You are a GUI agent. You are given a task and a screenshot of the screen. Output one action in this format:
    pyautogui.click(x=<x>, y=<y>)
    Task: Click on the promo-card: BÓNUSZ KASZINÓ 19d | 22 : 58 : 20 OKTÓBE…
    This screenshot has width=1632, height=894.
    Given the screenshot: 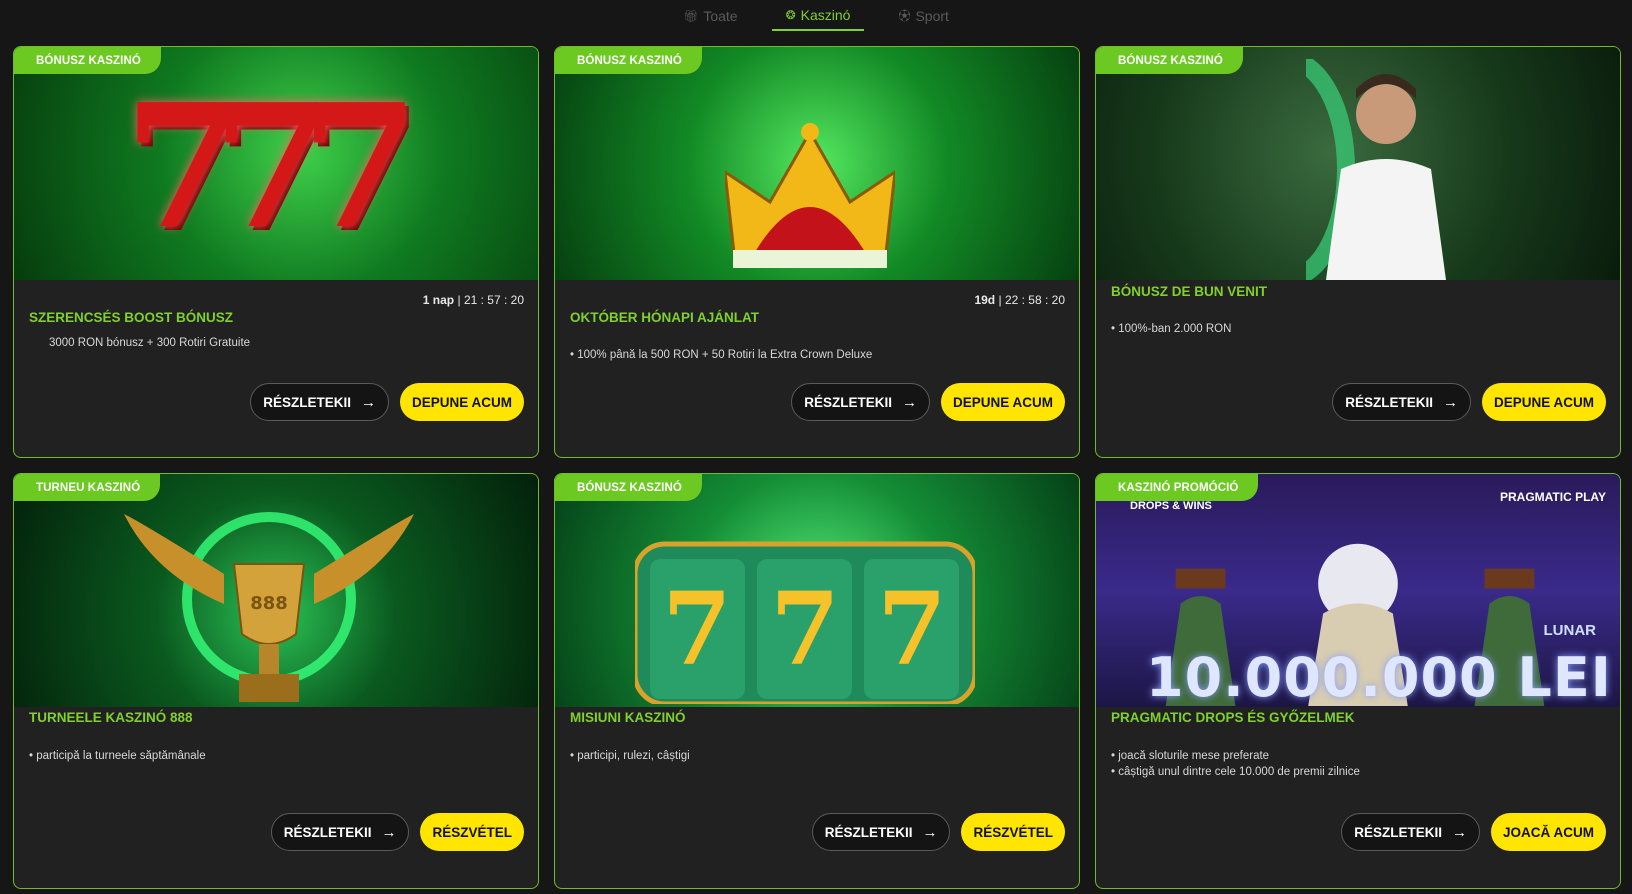 What is the action you would take?
    pyautogui.click(x=817, y=252)
    